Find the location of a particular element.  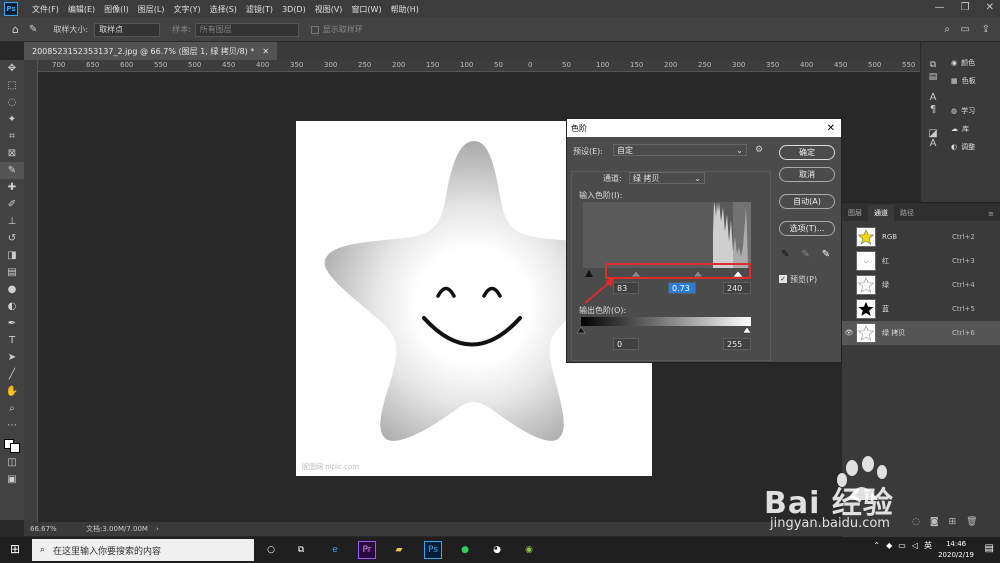

dialog-close-icon: ✕ is located at coordinates (831, 128).